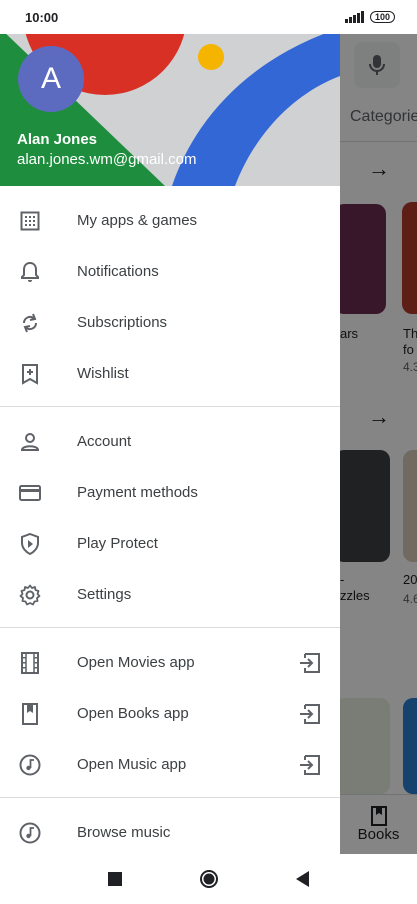  What do you see at coordinates (107, 159) in the screenshot?
I see `user-email: alan.jones.wm@gmail.com` at bounding box center [107, 159].